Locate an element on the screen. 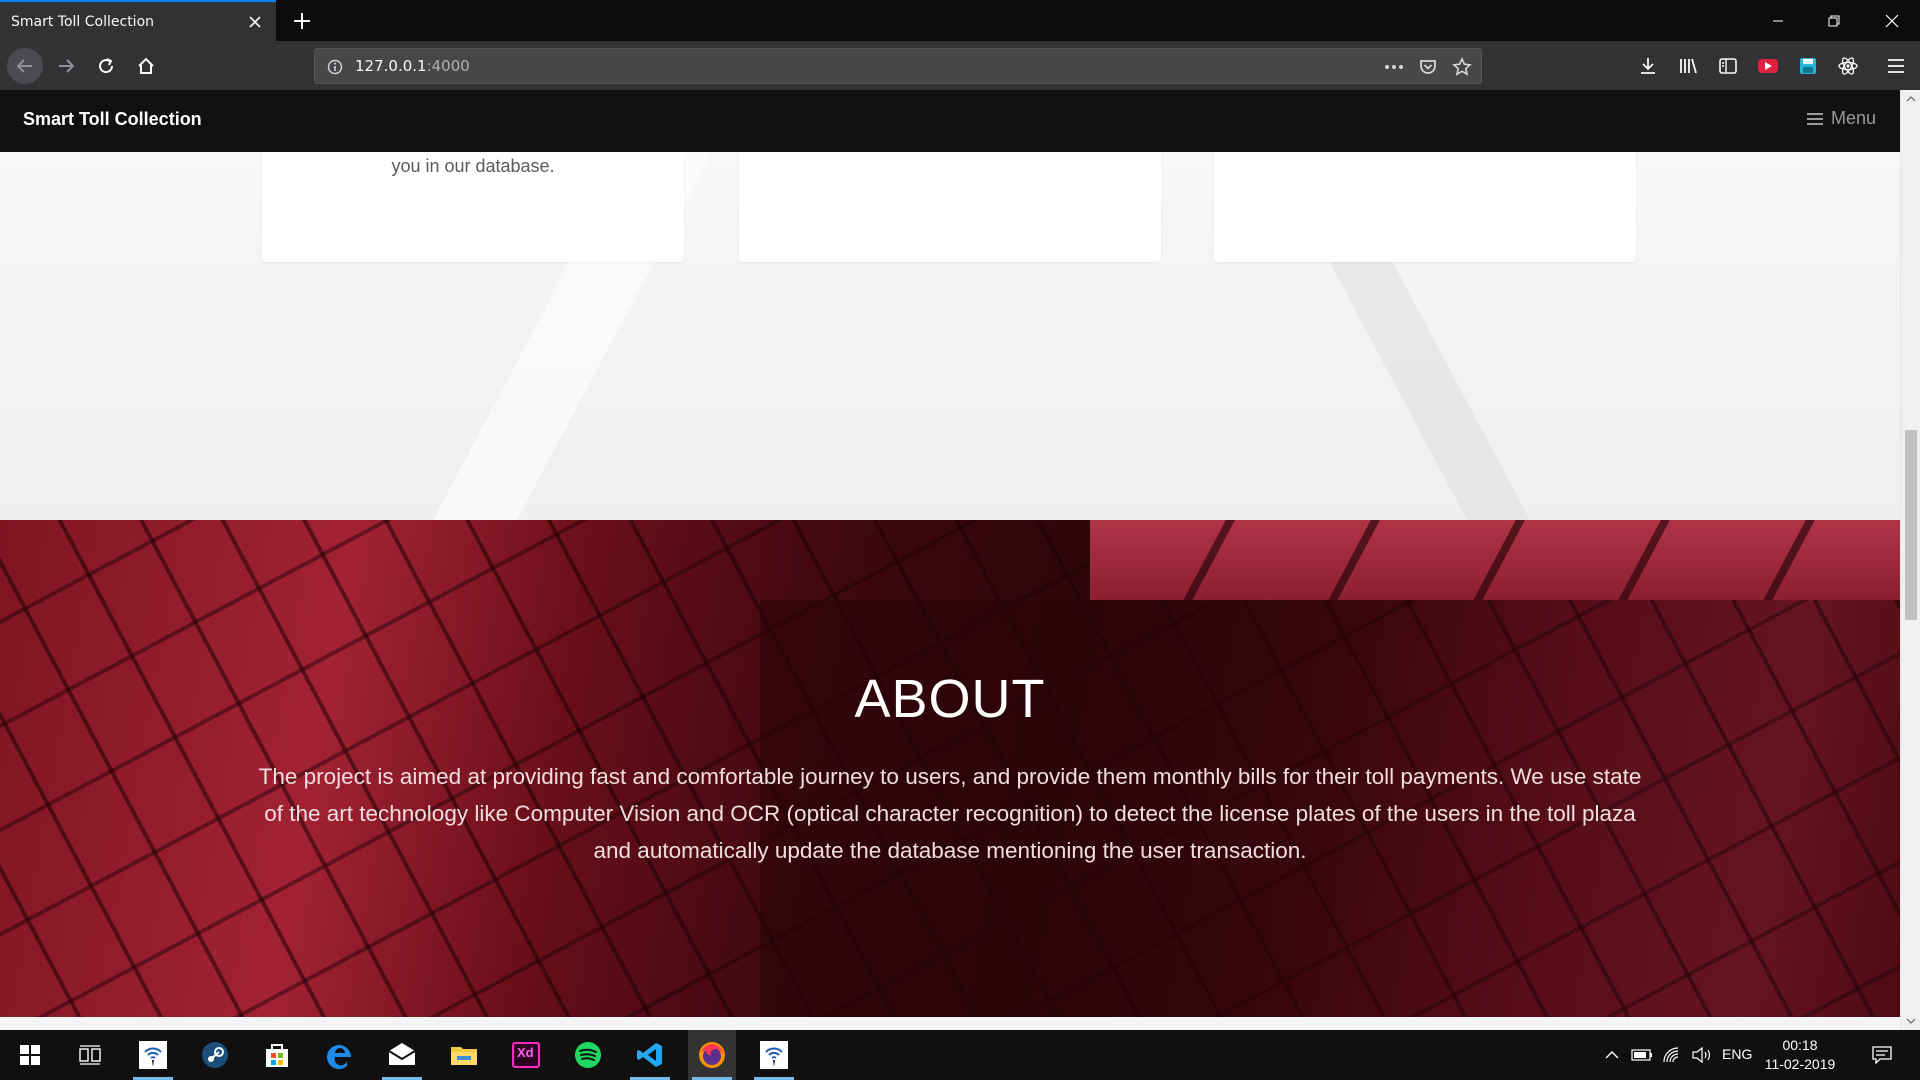  taskbar-app-steam is located at coordinates (215, 1055).